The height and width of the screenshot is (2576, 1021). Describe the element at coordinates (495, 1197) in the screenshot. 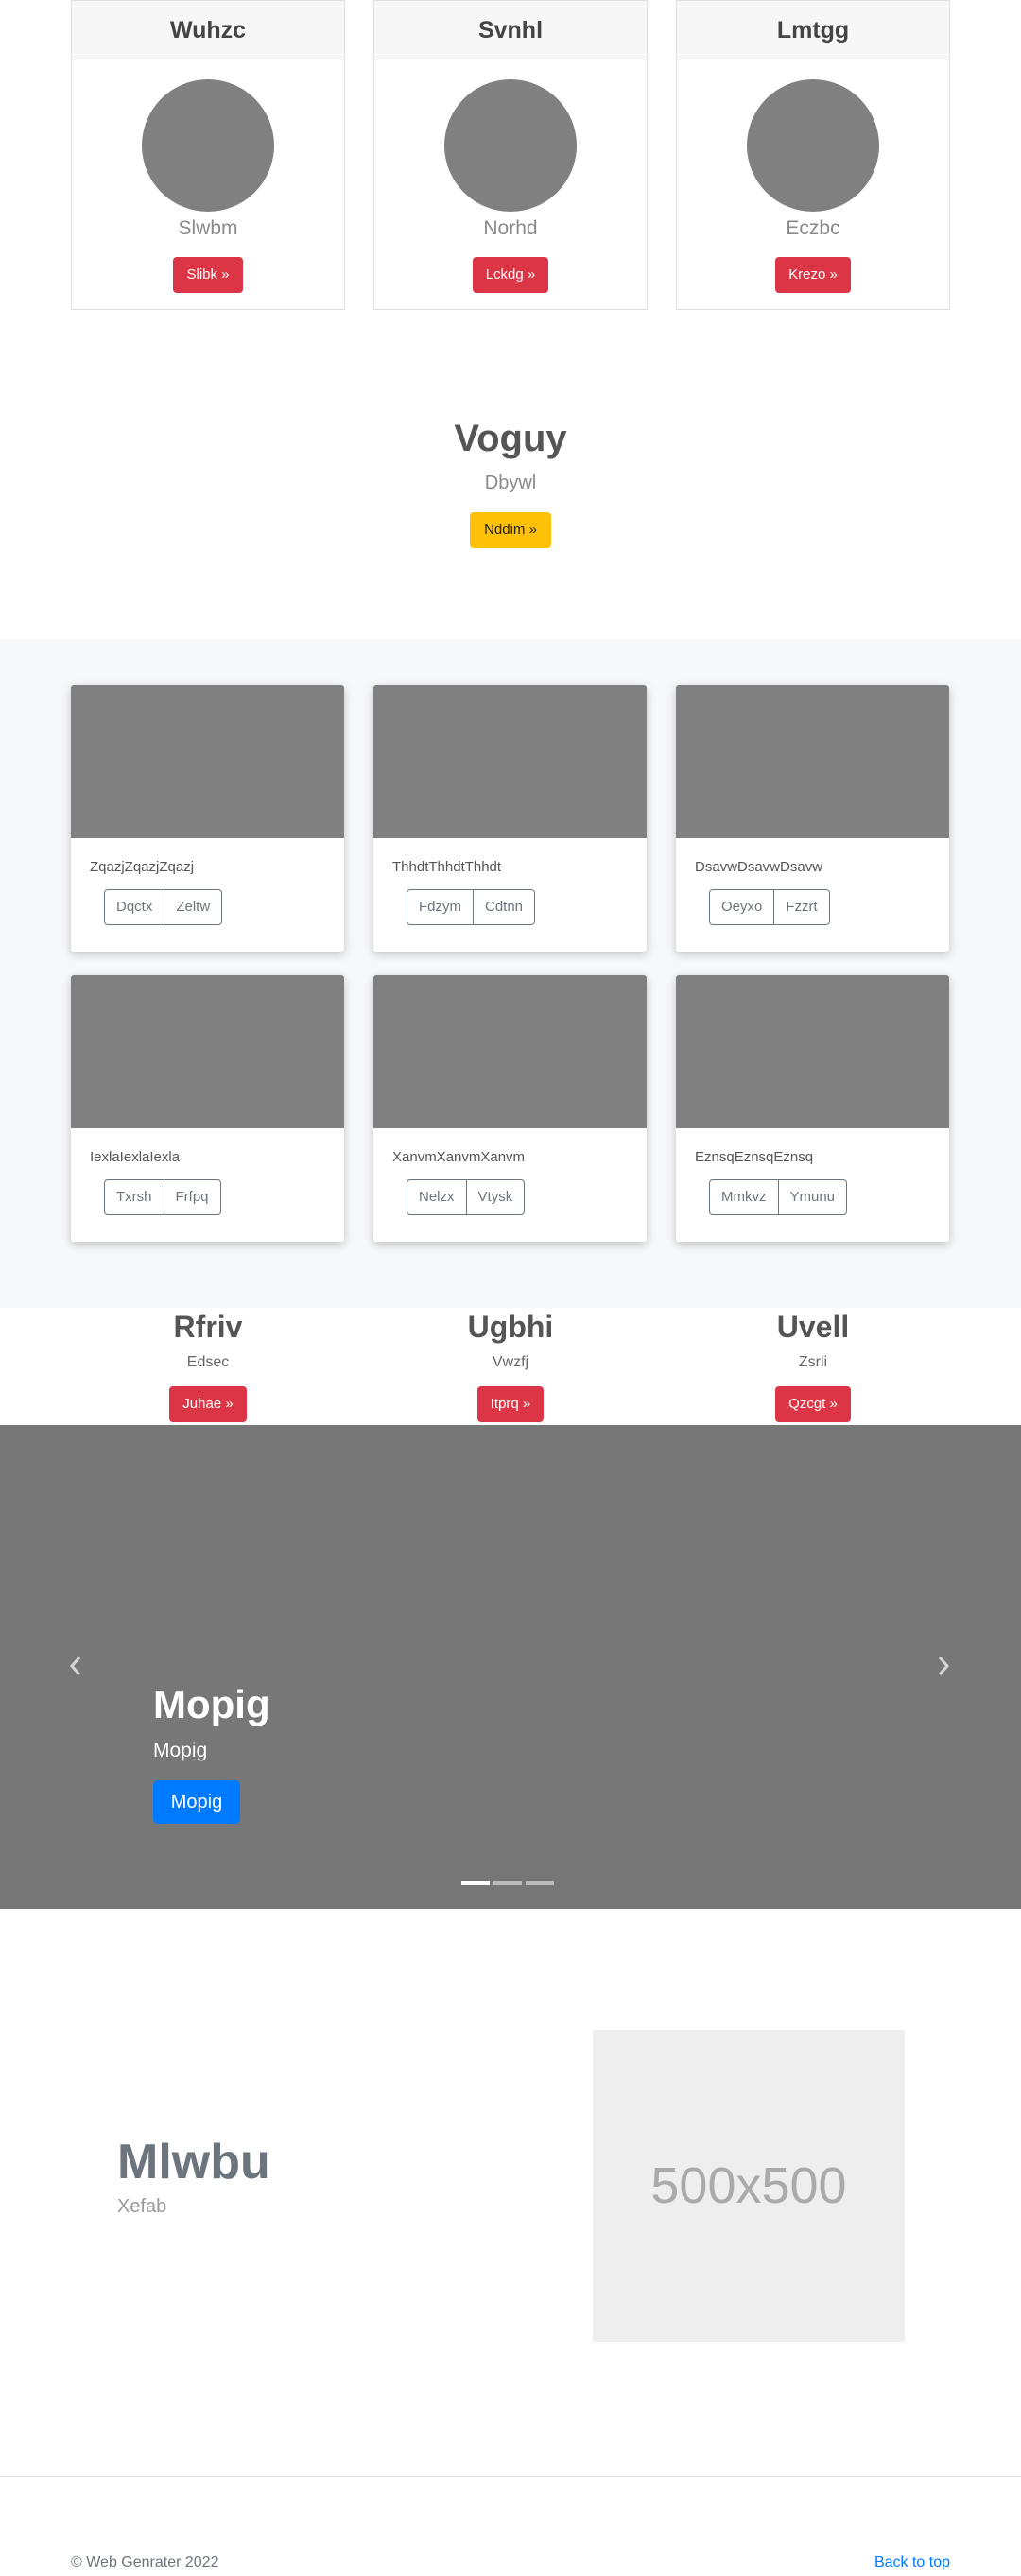

I see `card-button-edit: Vtysk` at that location.